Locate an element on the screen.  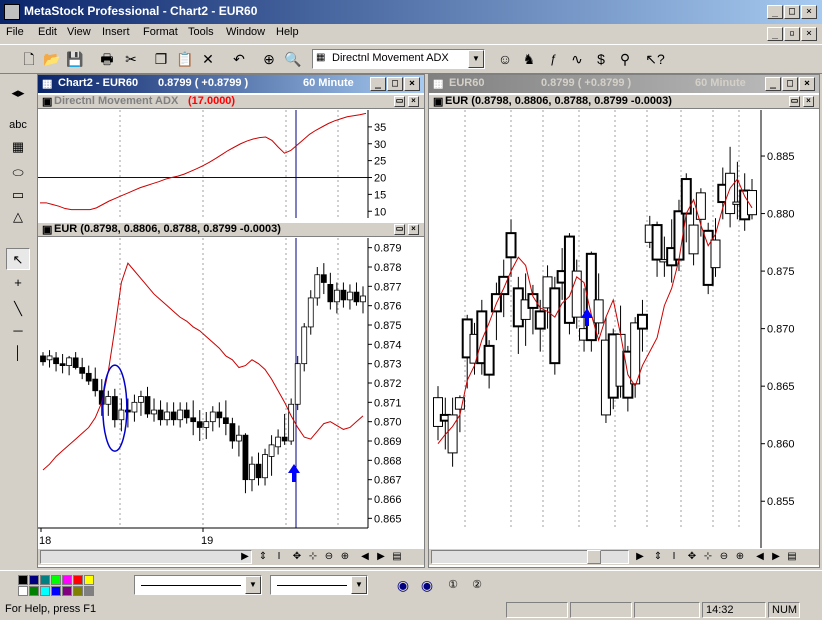
chart2-close-icon: × is located at coordinates (412, 84).